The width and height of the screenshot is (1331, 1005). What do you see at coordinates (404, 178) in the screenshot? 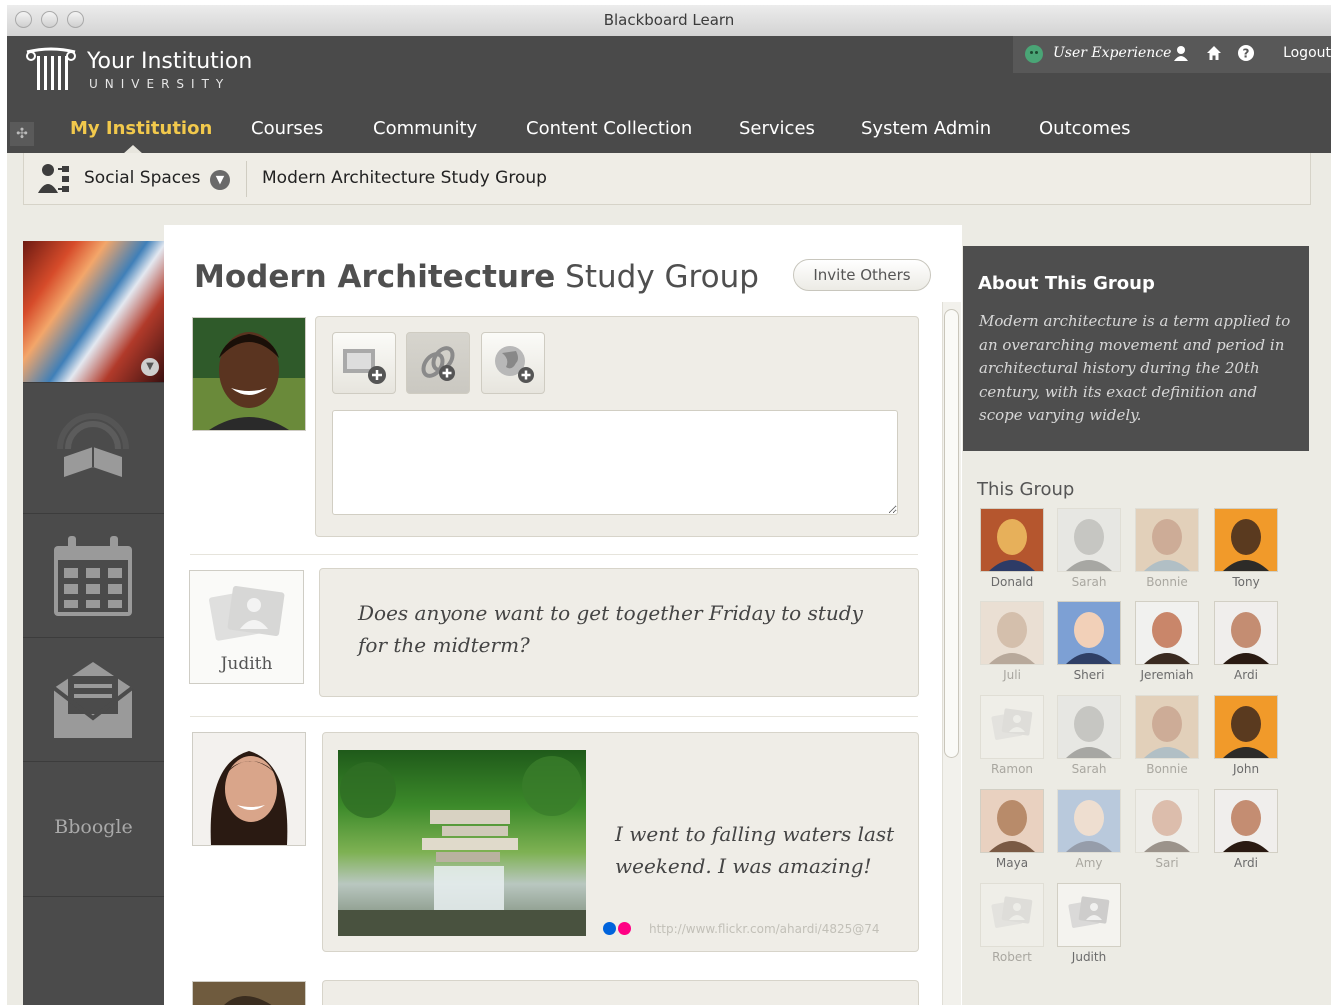
I see `breadcrumb-current: Modern Architecture Study Group` at bounding box center [404, 178].